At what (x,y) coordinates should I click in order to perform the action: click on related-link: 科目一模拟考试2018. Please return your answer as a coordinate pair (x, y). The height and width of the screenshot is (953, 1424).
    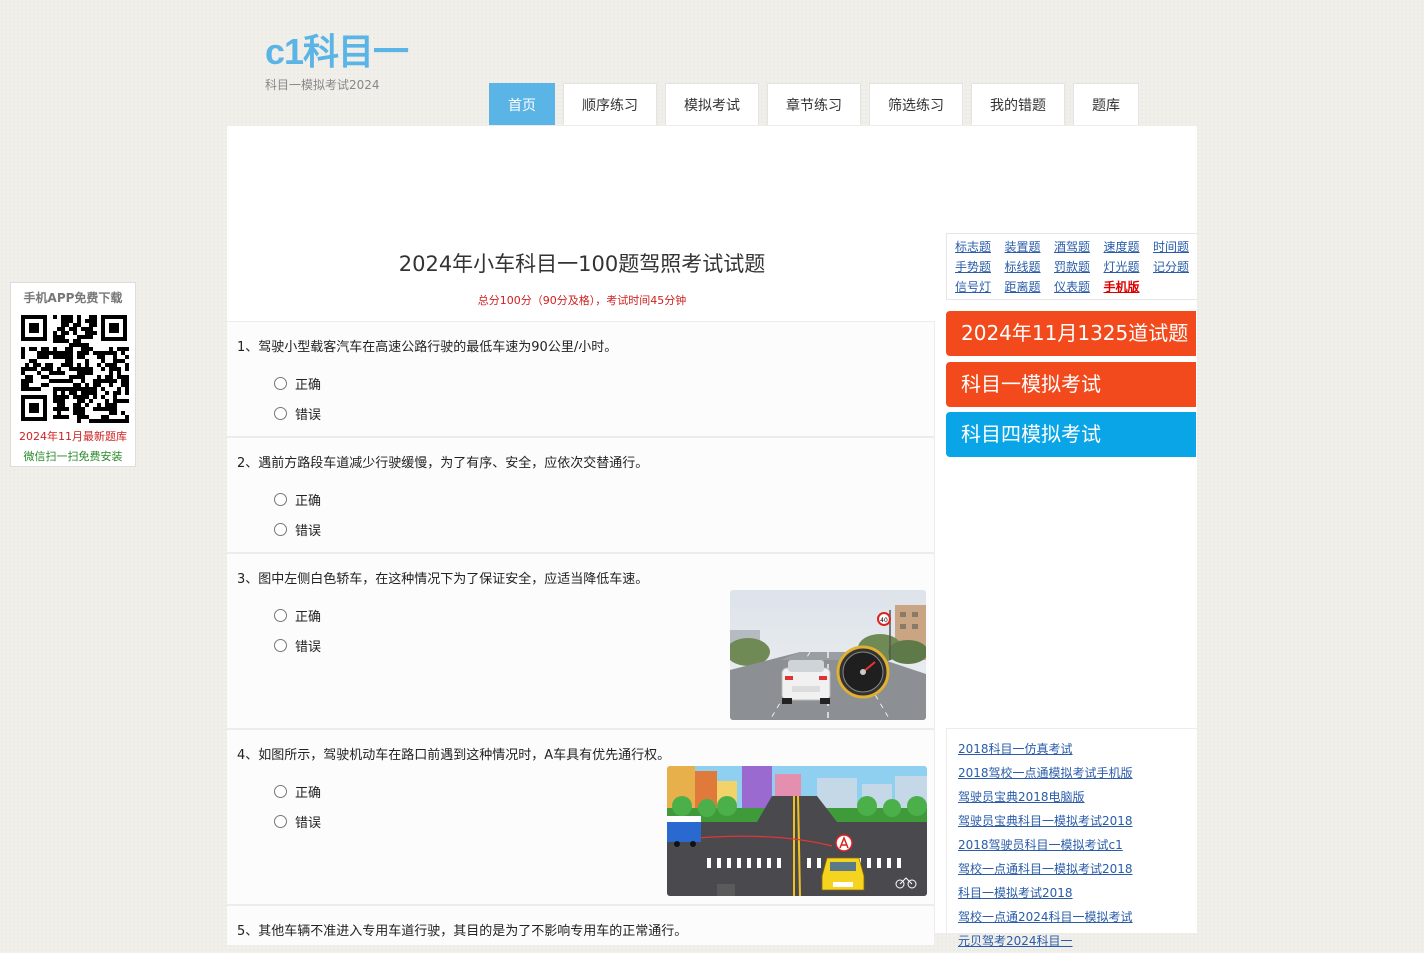
    Looking at the image, I should click on (1045, 893).